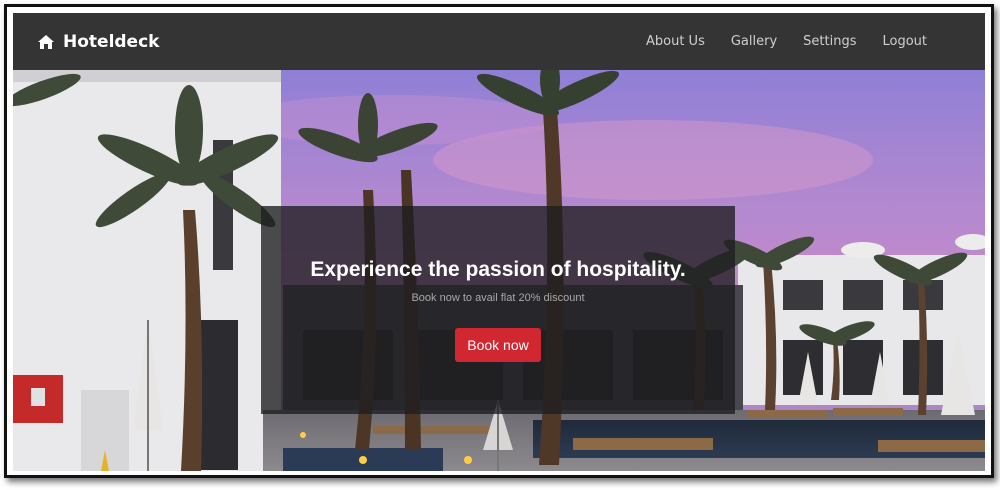 Image resolution: width=1000 pixels, height=490 pixels. I want to click on nav-link-settings: Settings, so click(829, 41).